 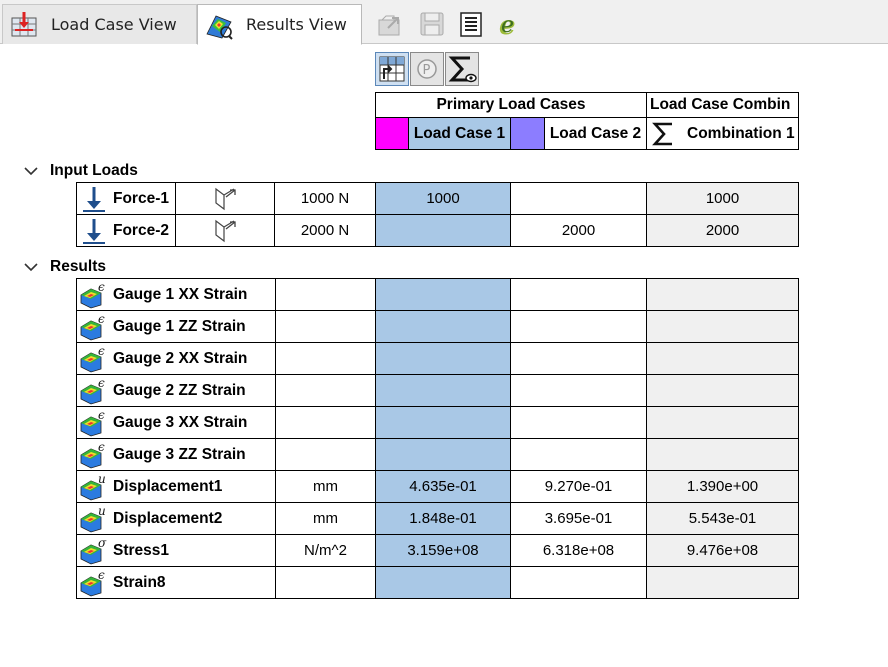 I want to click on load-case-1-value-cell: 4.635e-01, so click(x=443, y=486).